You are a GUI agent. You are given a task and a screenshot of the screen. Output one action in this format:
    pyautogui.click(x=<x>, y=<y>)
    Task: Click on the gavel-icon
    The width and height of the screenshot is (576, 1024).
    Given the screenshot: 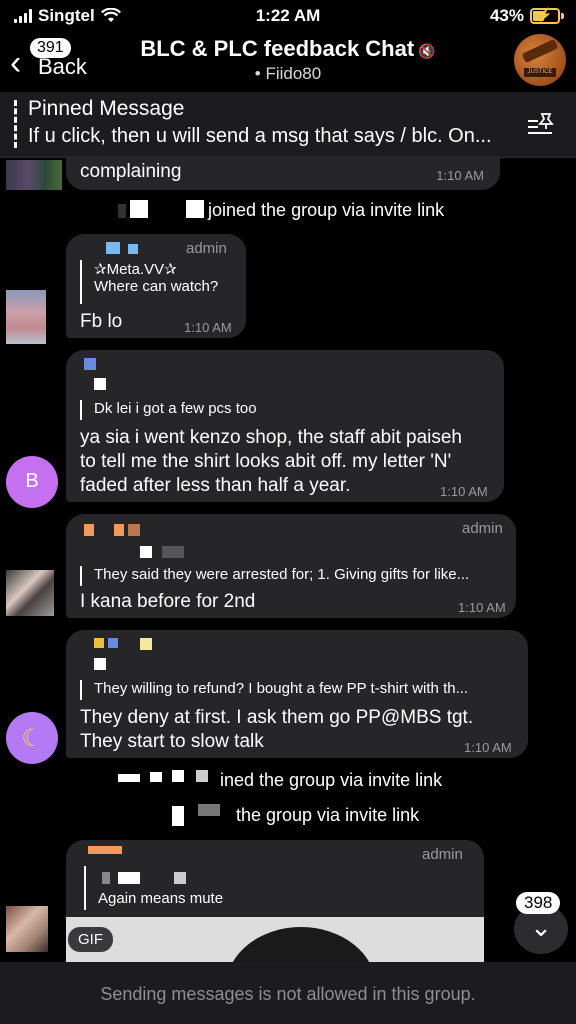 What is the action you would take?
    pyautogui.click(x=540, y=51)
    